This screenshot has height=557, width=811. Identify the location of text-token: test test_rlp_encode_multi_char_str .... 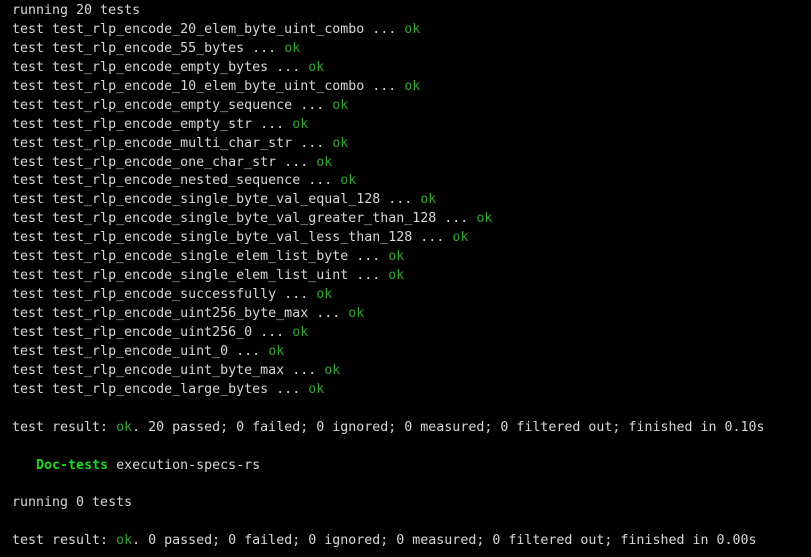
(172, 143).